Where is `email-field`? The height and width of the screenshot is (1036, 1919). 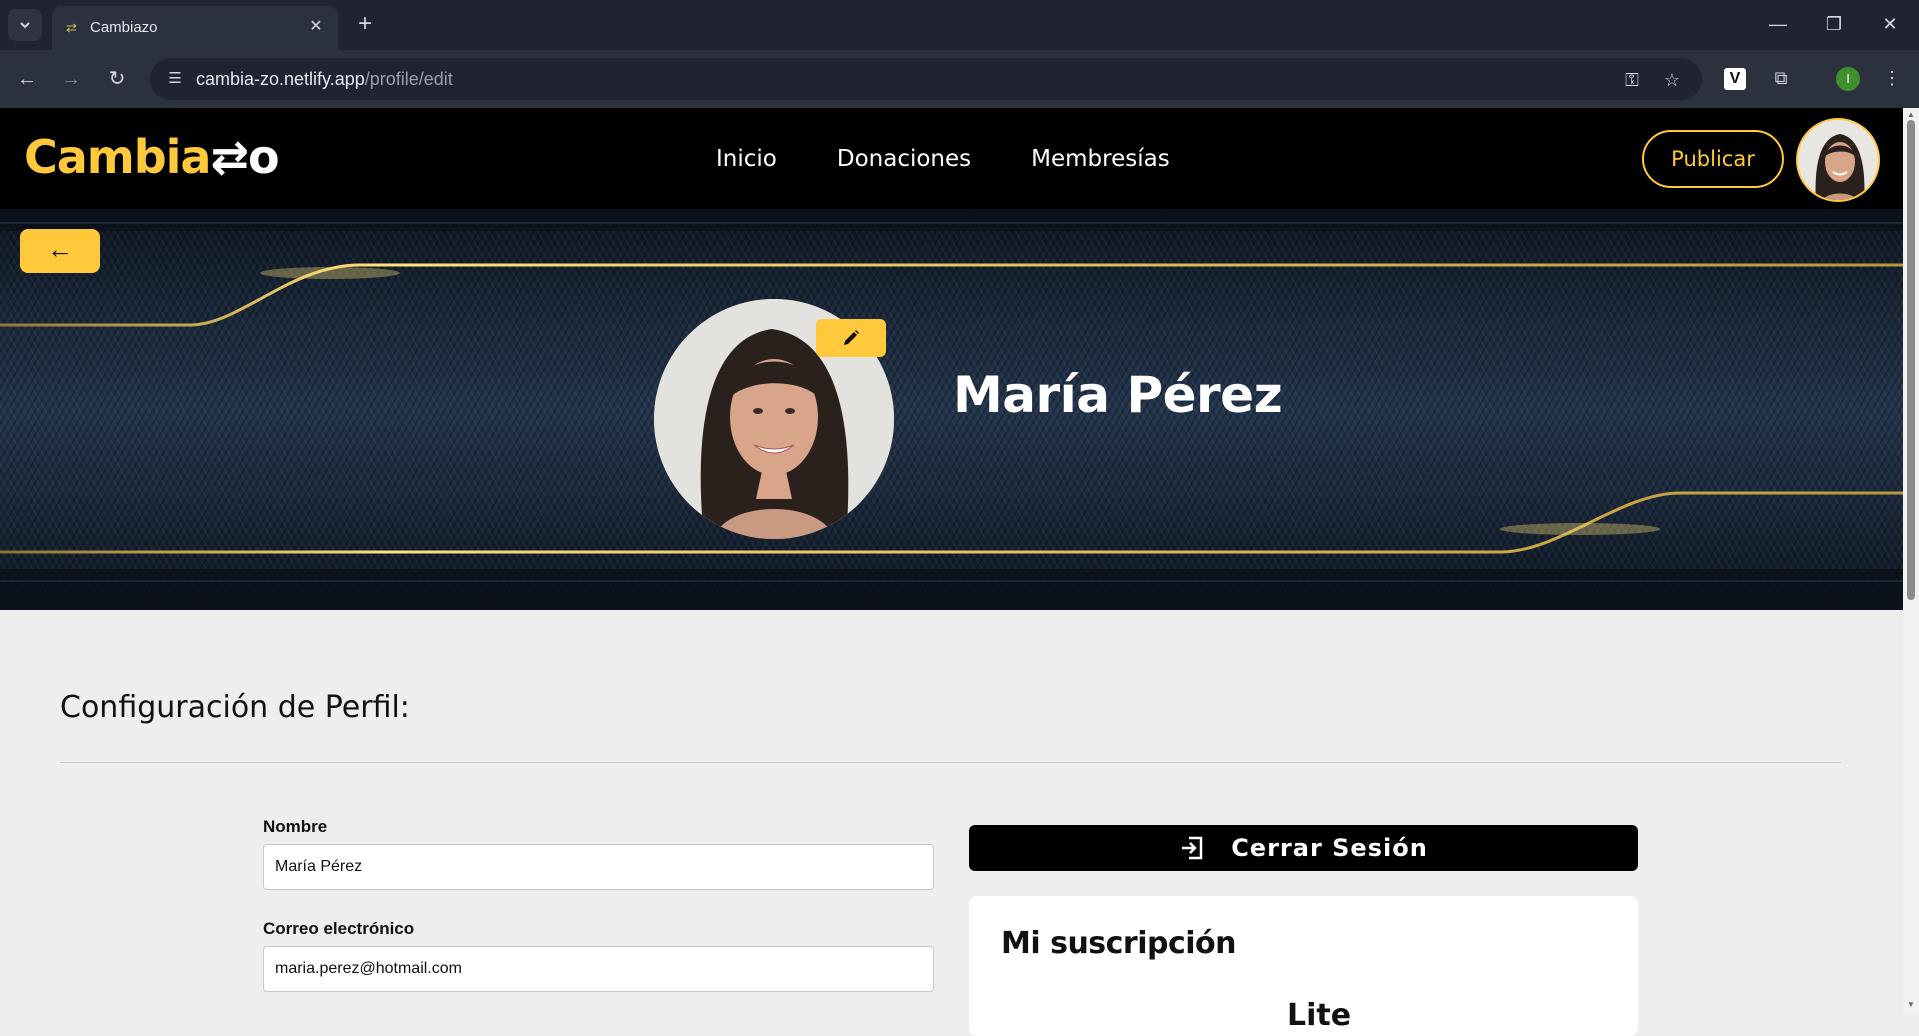
email-field is located at coordinates (598, 969).